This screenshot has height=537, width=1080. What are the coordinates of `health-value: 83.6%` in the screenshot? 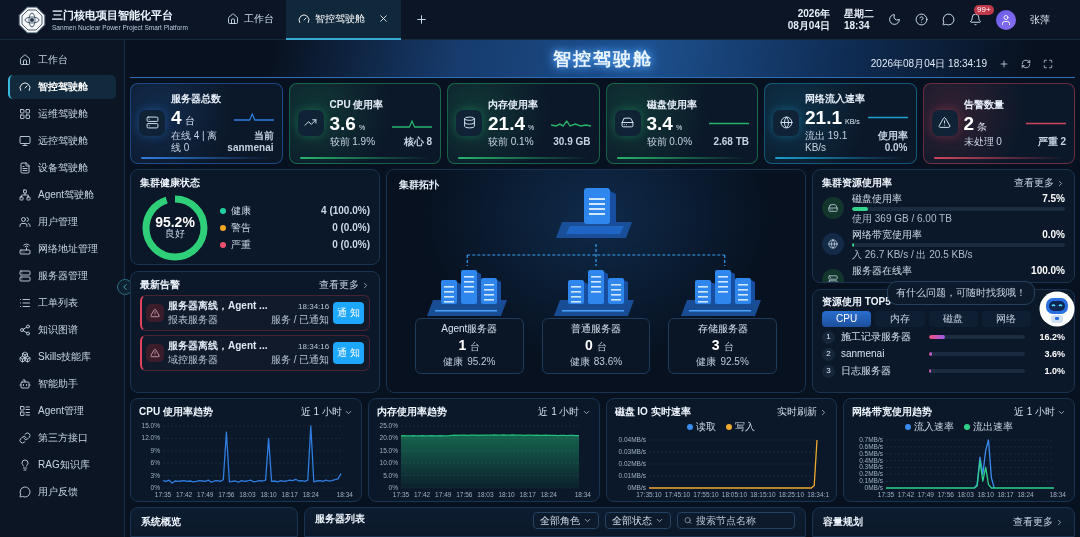 It's located at (608, 361).